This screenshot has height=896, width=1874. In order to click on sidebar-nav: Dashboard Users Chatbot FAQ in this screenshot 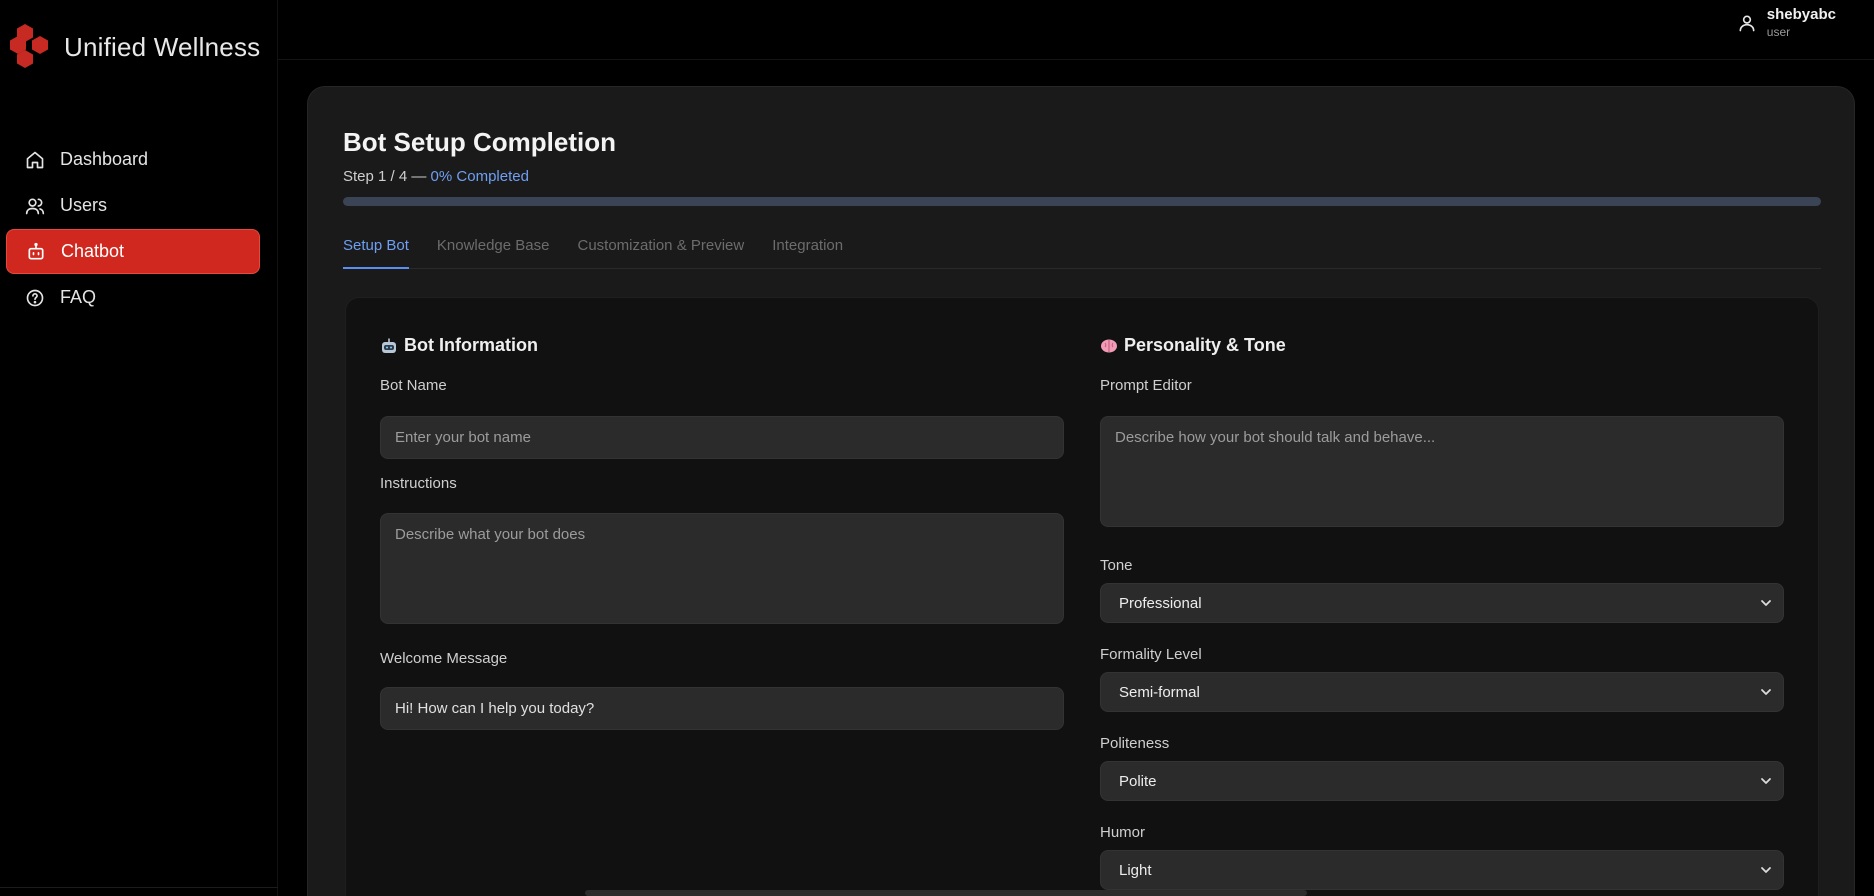, I will do `click(133, 229)`.